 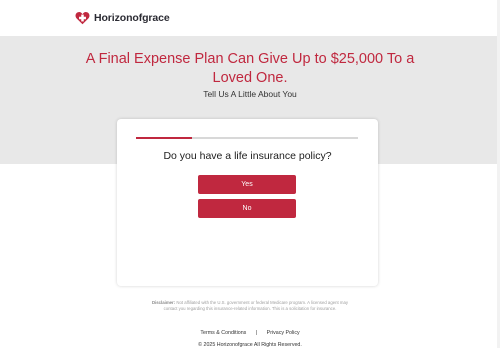 I want to click on brand-name: Horizonofgrace, so click(x=132, y=18).